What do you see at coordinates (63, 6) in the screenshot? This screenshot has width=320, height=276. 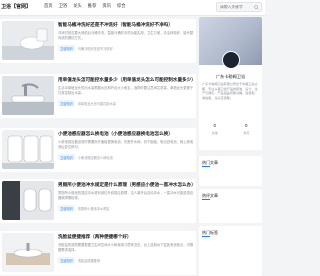 I see `nav-item-bathroom: 卫浴` at bounding box center [63, 6].